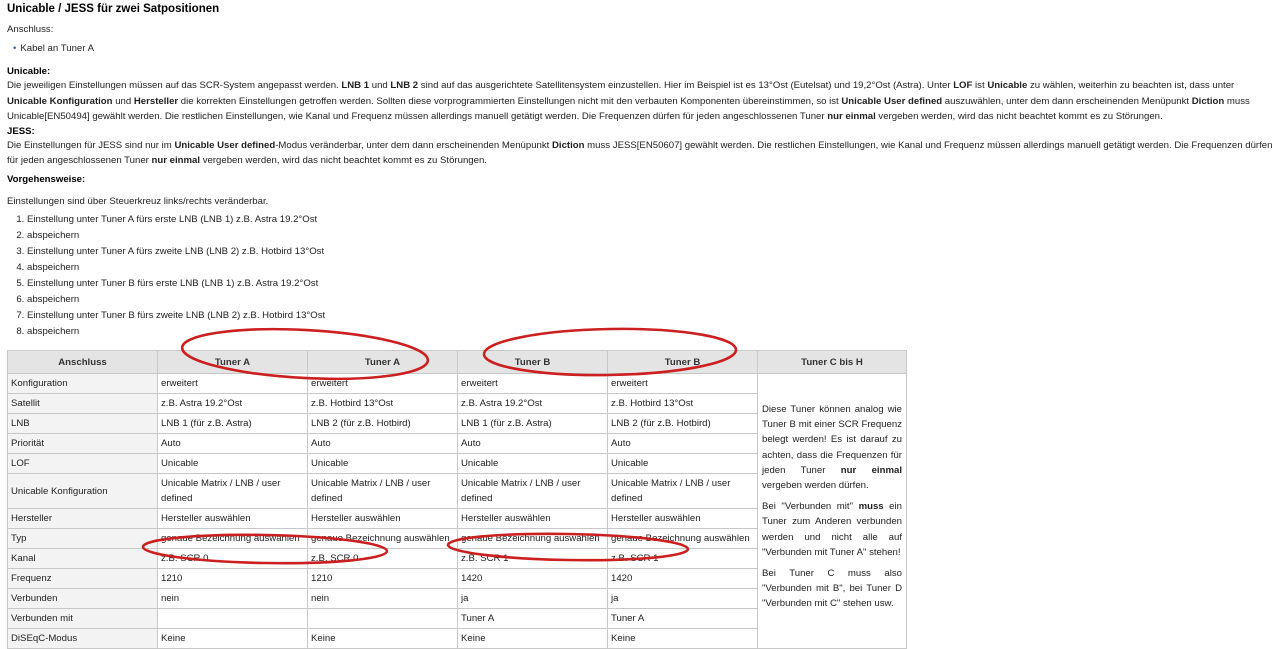  What do you see at coordinates (382, 362) in the screenshot?
I see `header-tuner-a-2: Tuner A` at bounding box center [382, 362].